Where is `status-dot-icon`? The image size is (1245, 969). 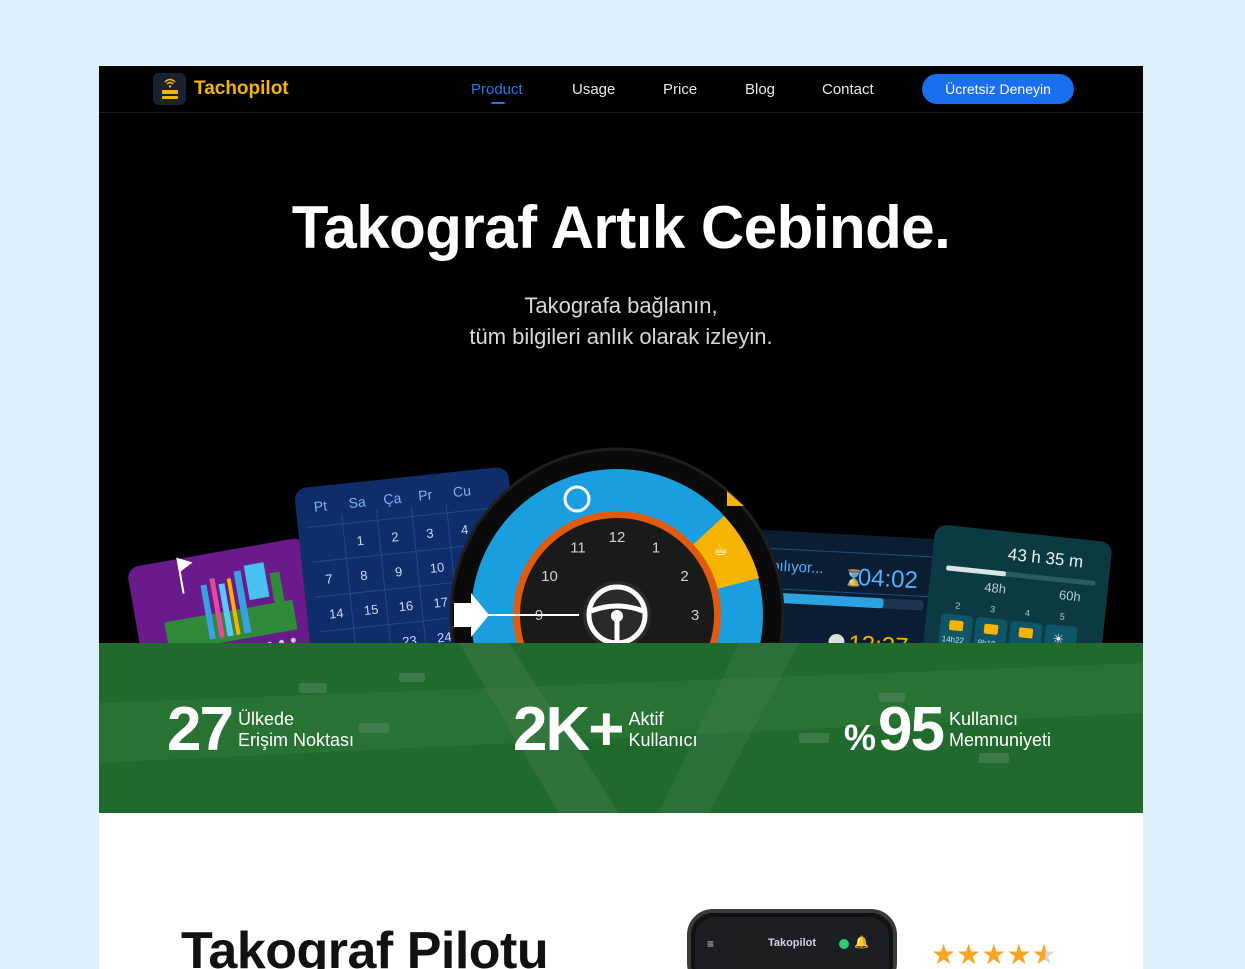
status-dot-icon is located at coordinates (844, 944).